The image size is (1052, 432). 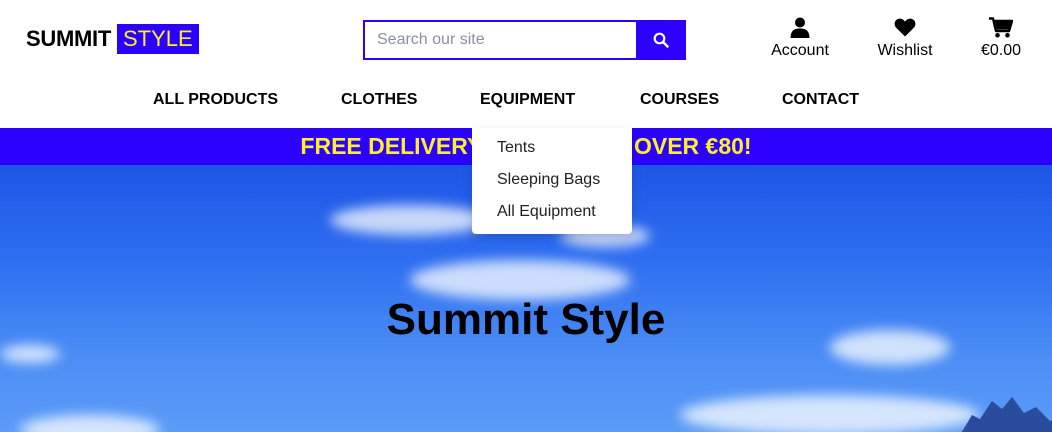 I want to click on search-button, so click(x=661, y=40).